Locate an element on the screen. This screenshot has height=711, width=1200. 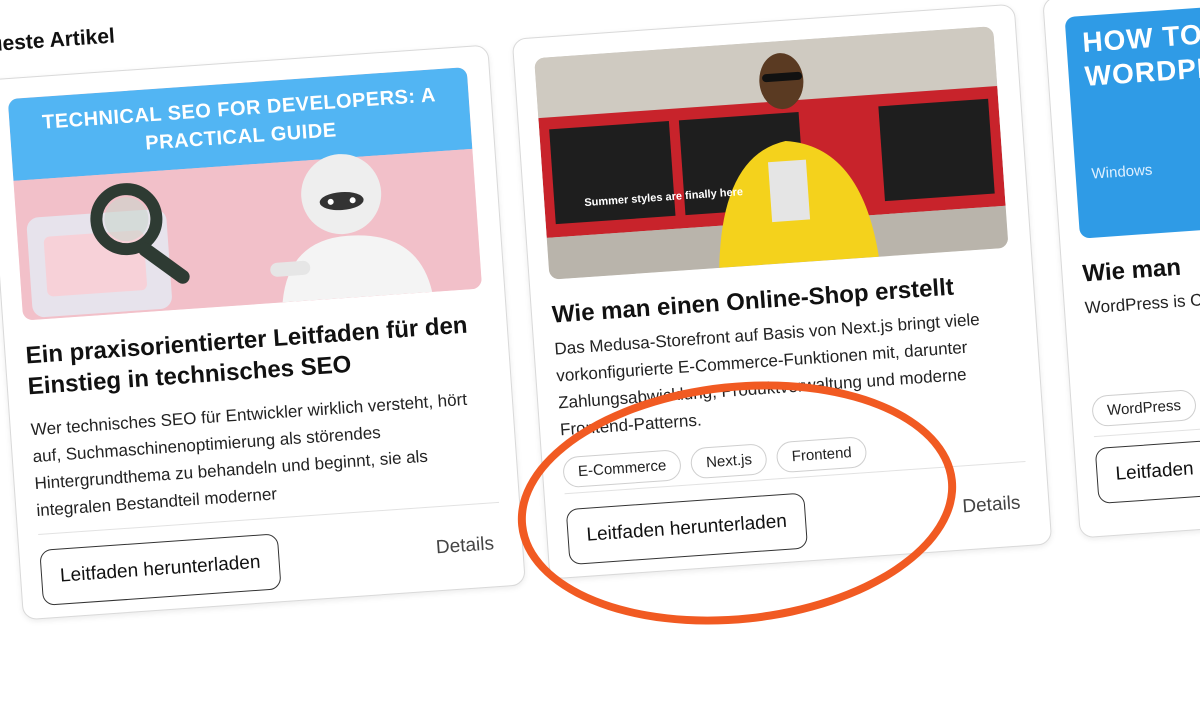
thumbnail-subtitle: Windows is located at coordinates (1122, 172).